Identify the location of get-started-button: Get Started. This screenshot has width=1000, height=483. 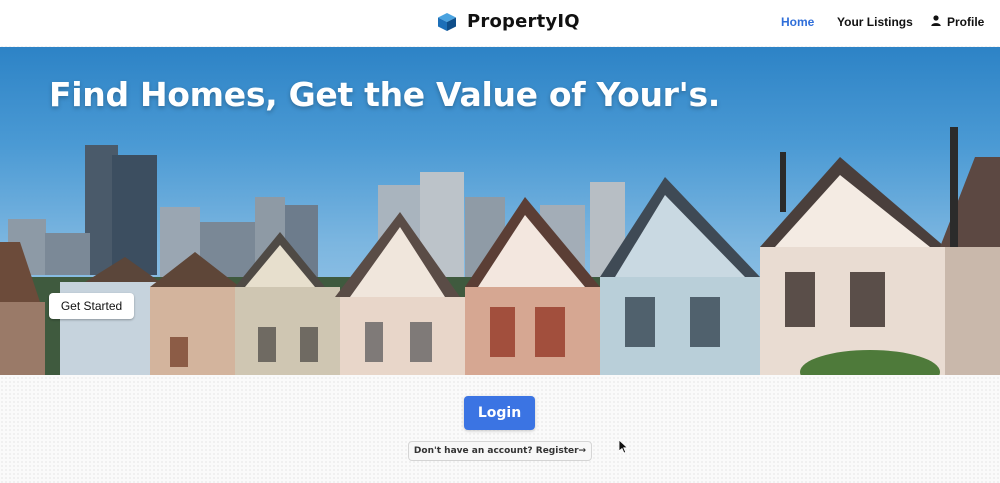
(91, 306).